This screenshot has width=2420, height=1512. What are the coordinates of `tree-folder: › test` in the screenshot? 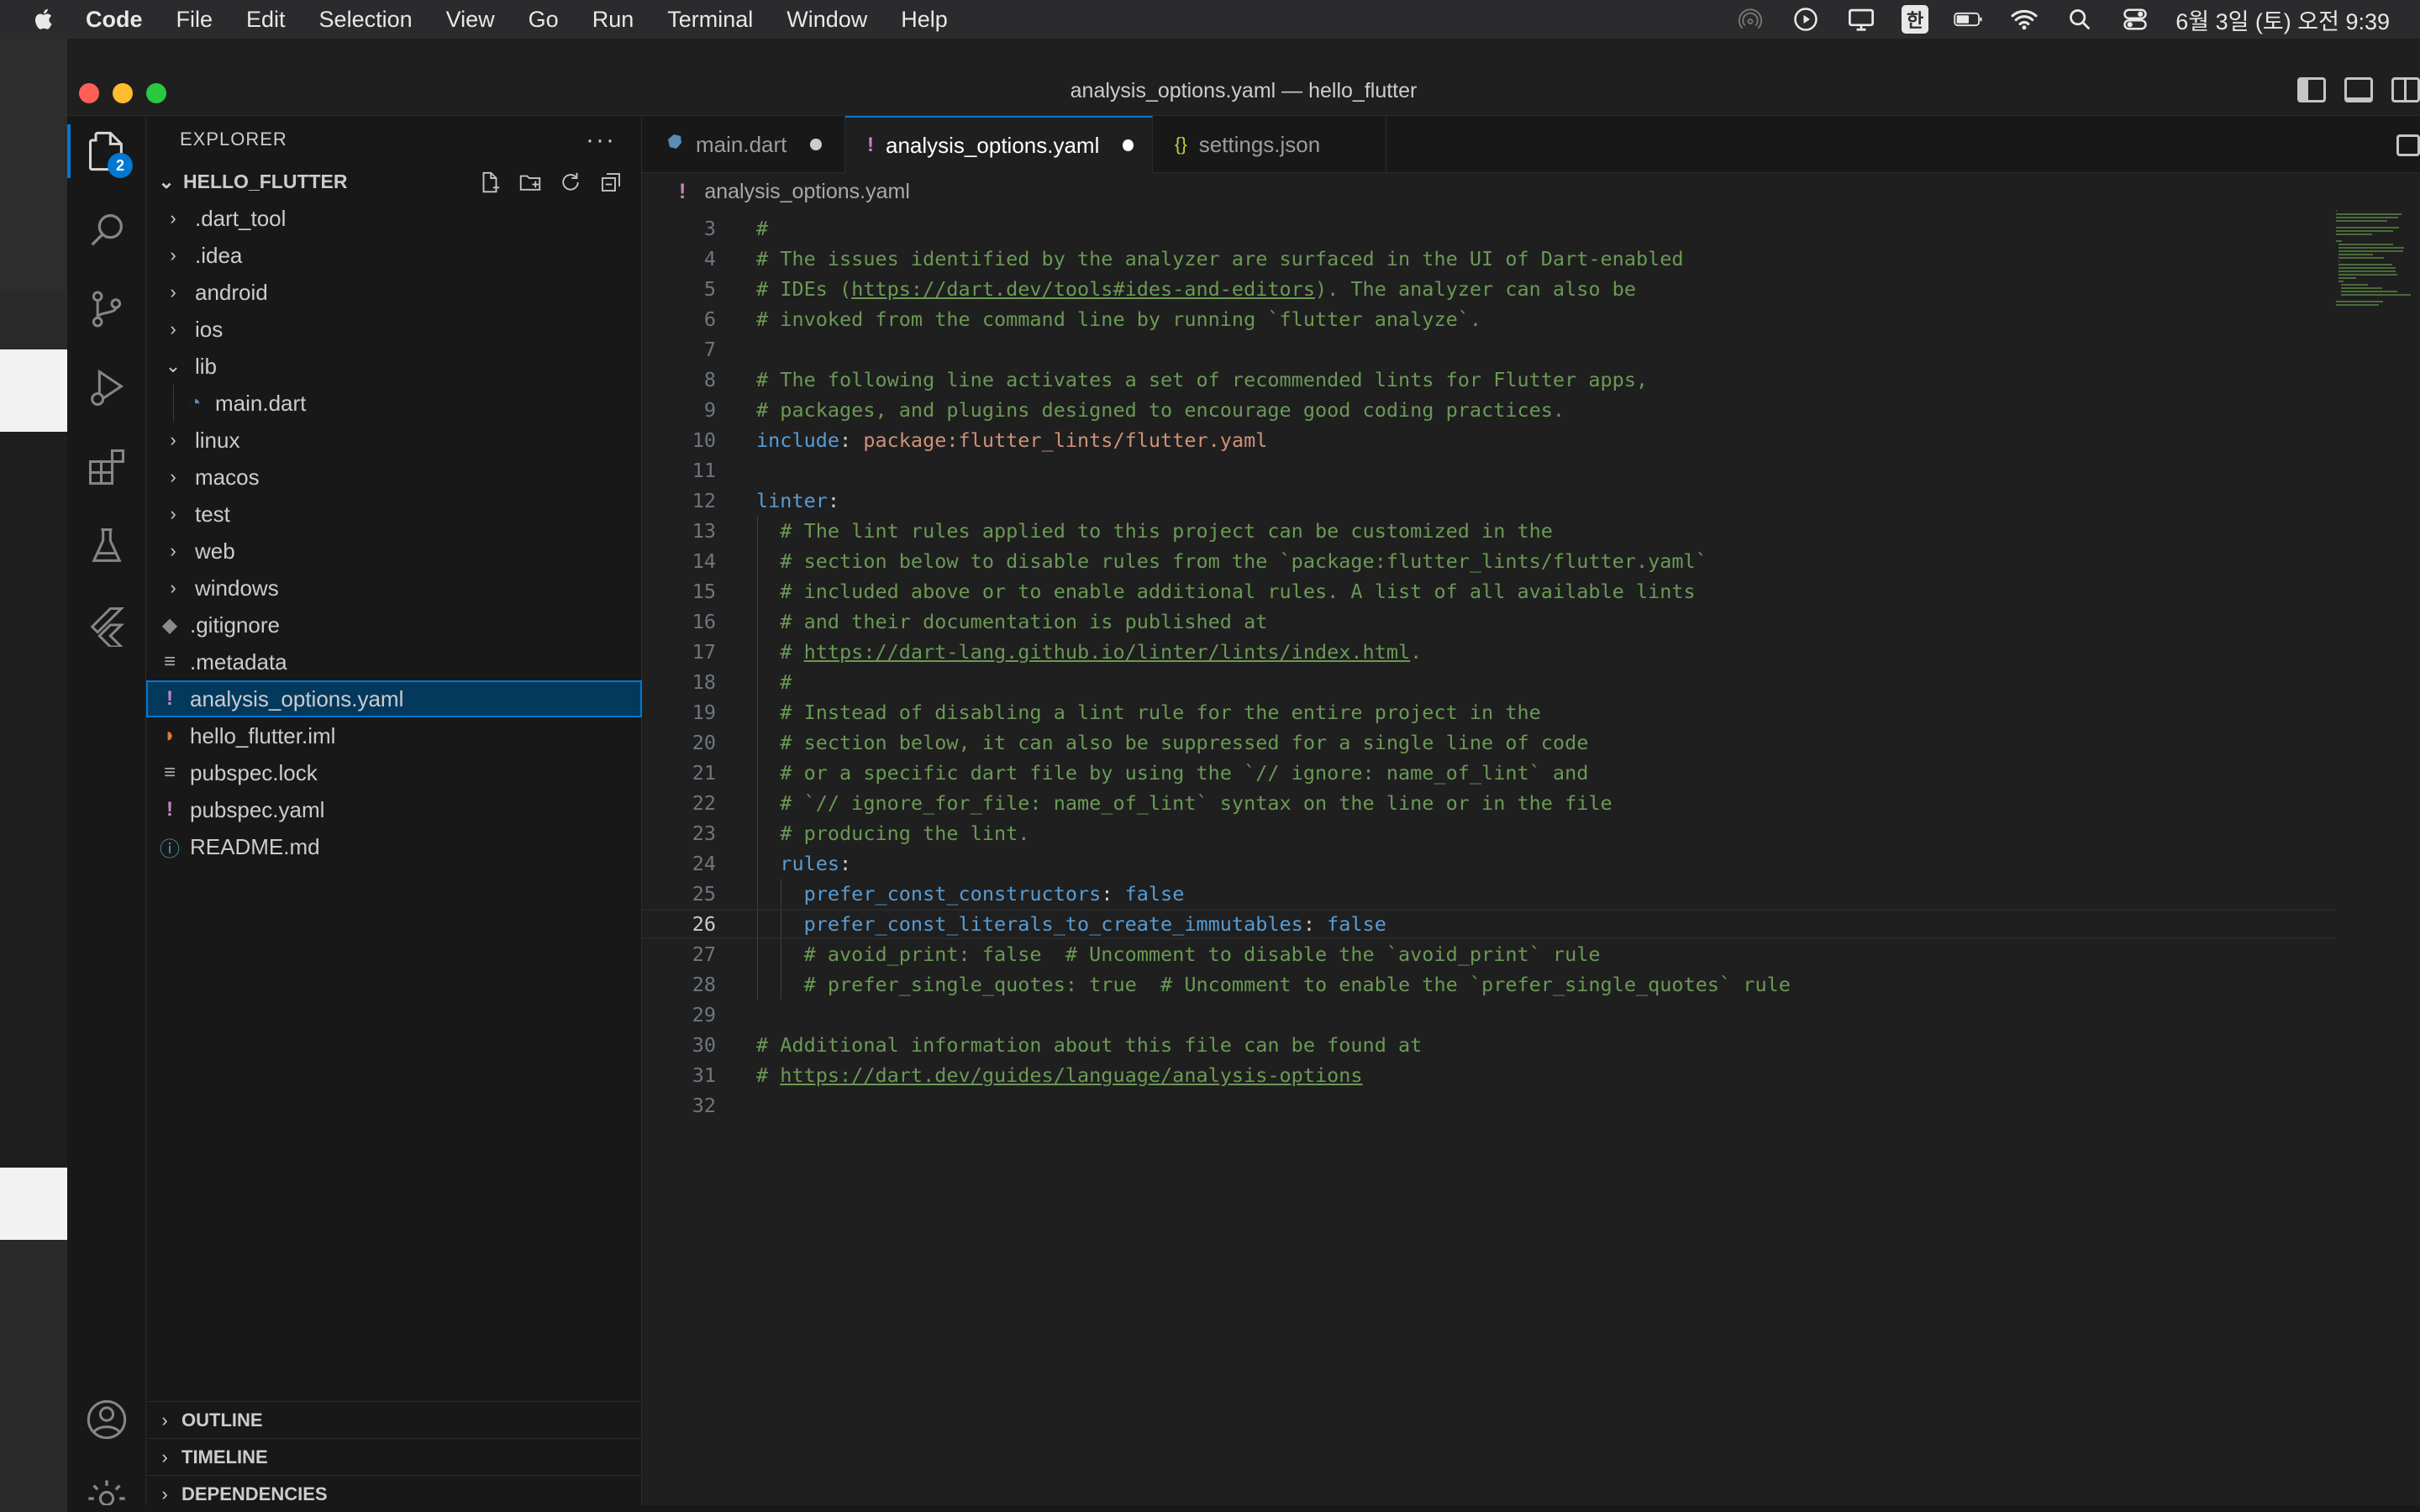 It's located at (394, 514).